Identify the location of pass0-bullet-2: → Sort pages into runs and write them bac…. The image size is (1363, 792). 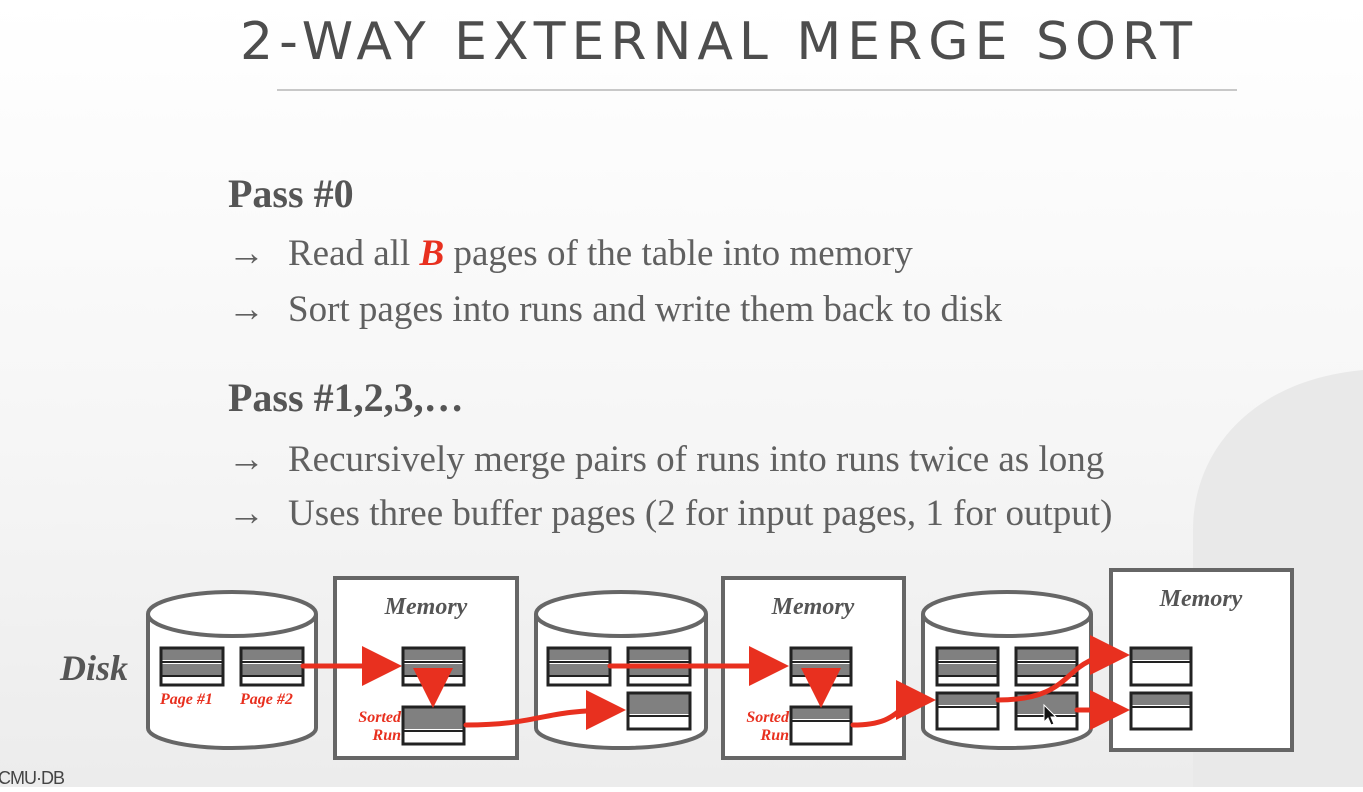
(615, 309).